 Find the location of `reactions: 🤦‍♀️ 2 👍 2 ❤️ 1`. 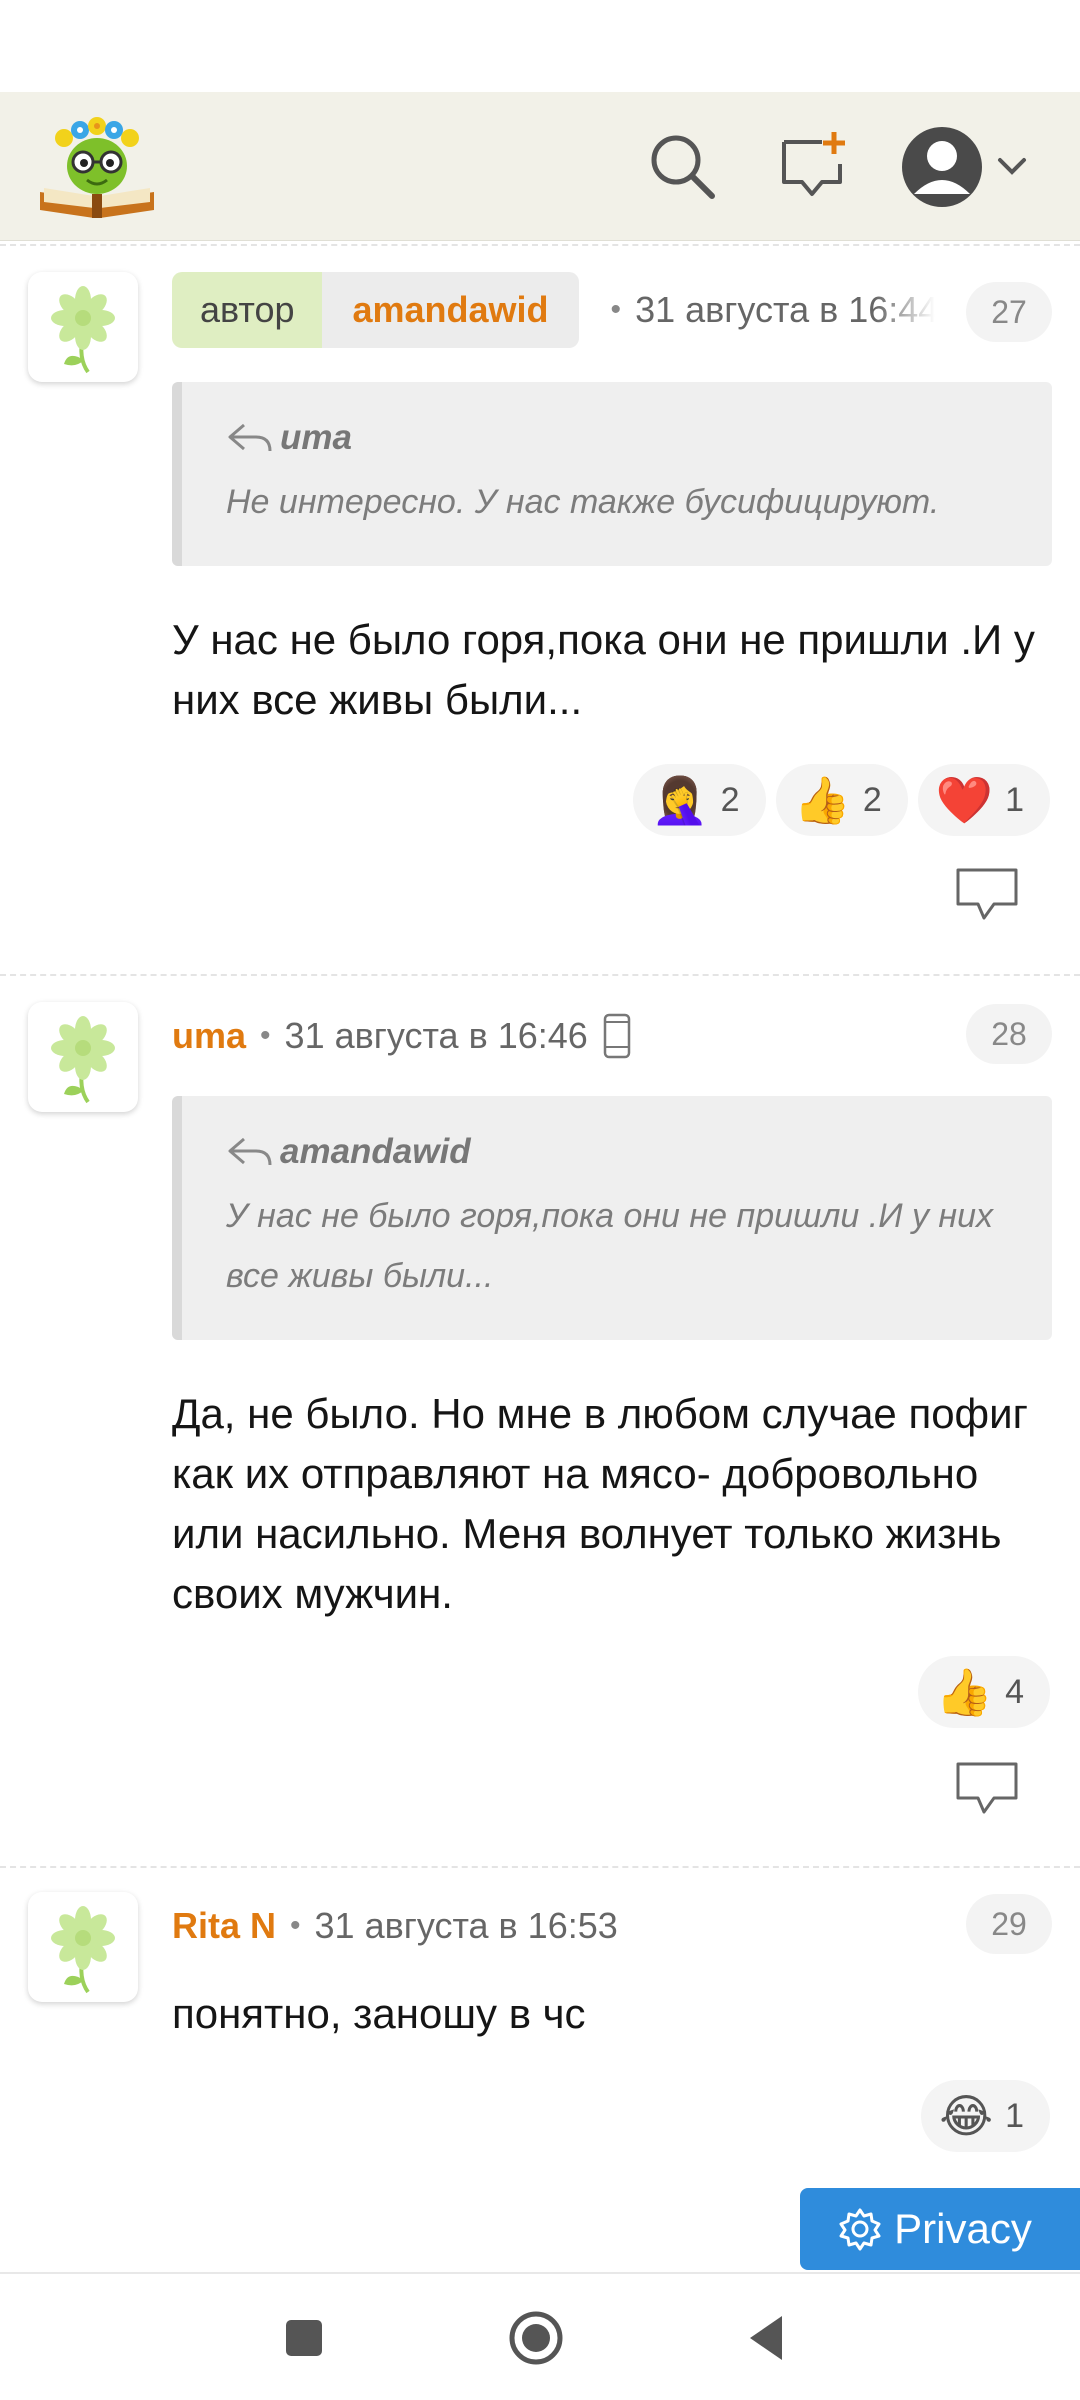

reactions: 🤦‍♀️ 2 👍 2 ❤️ 1 is located at coordinates (841, 800).